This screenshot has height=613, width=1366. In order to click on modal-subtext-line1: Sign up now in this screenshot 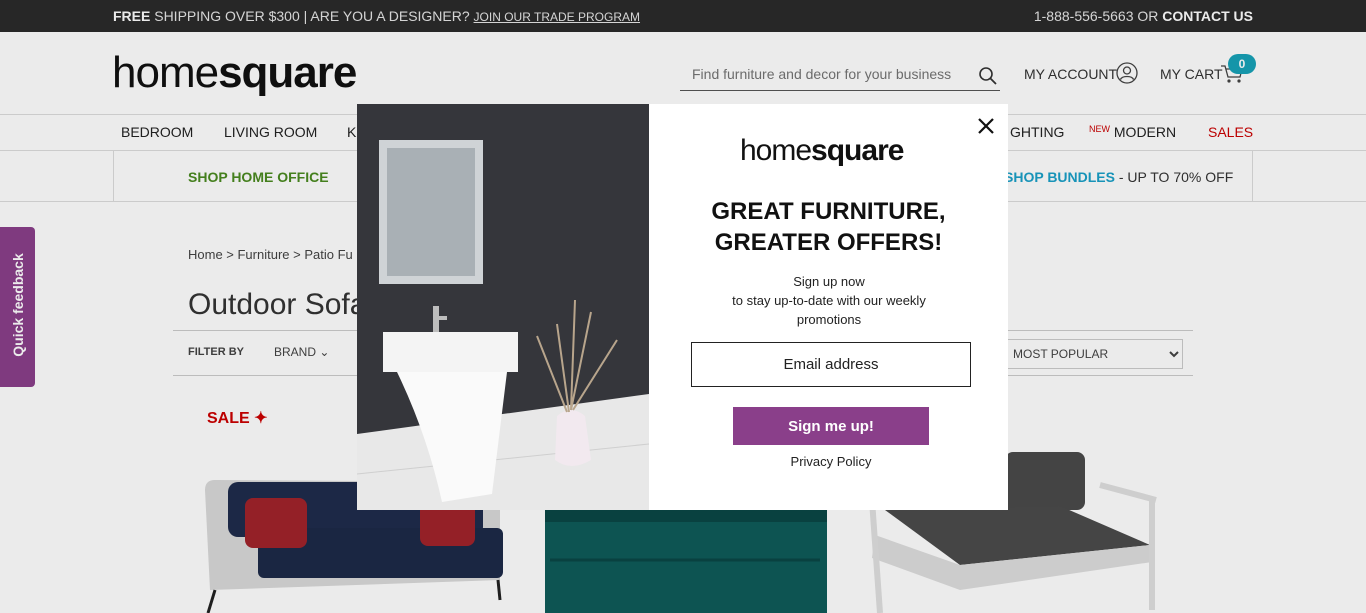, I will do `click(829, 281)`.